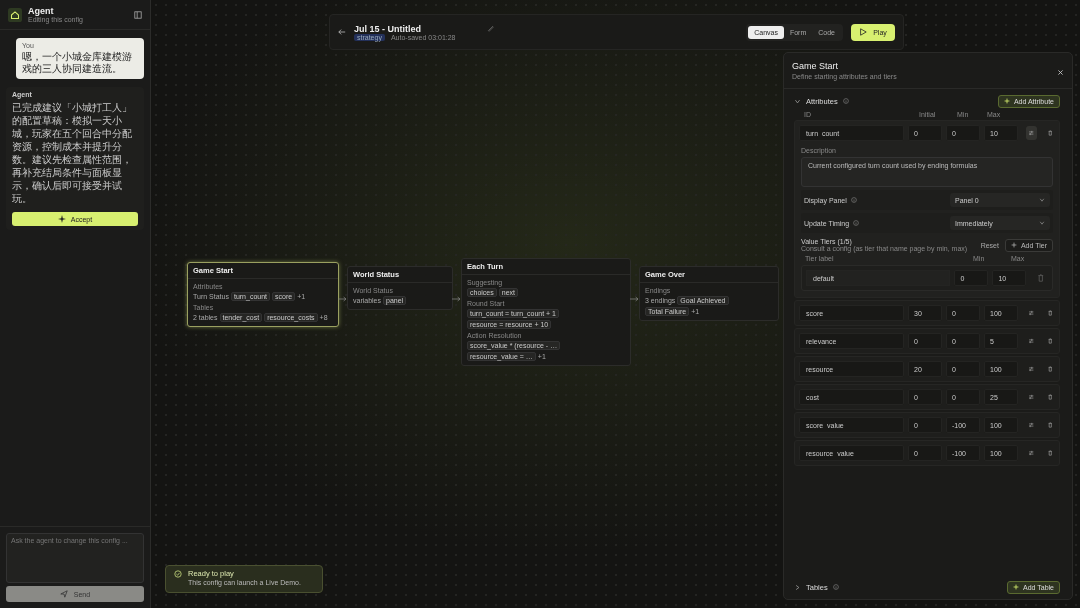 The height and width of the screenshot is (608, 1080). What do you see at coordinates (72, 153) in the screenshot?
I see `message-text: 已完成建议「小城打工人」的配置草稿：模拟一天小城，玩家在五个回合中分配资源，控制成本并提升分数。建议先检查属性范围，再补充结局条件与面板显示，确认后即可接受并试玩。` at bounding box center [72, 153].